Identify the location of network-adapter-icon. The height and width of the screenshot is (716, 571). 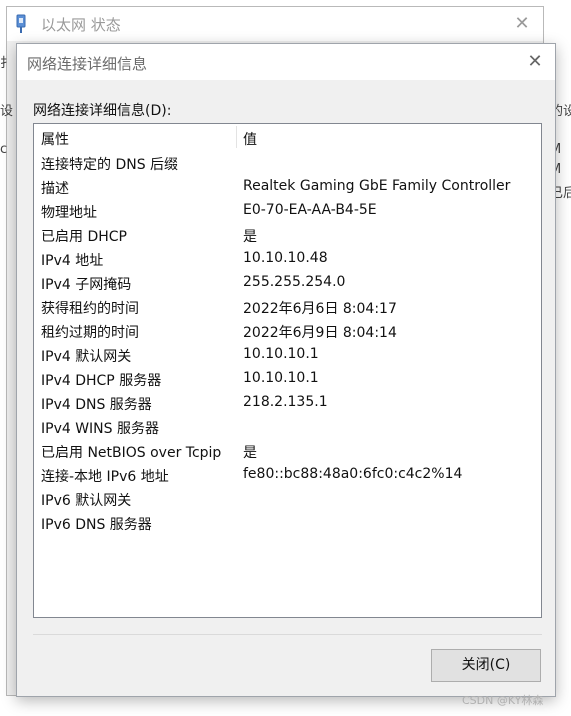
(21, 23).